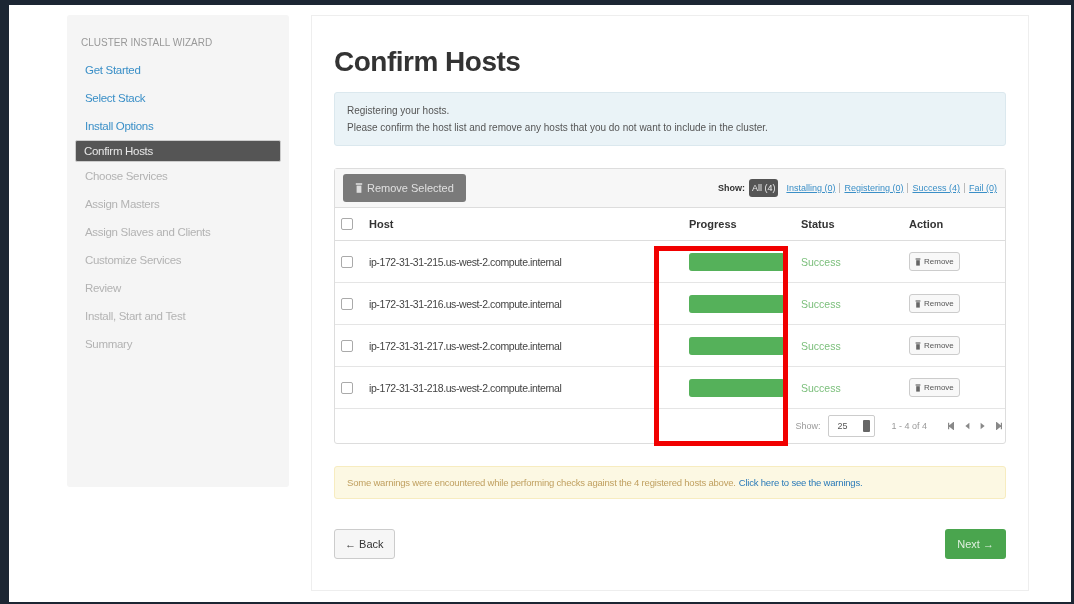  What do you see at coordinates (541, 482) in the screenshot?
I see `warning-text: Some warnings were encountered while performing checks against the 4 registered hosts above.` at bounding box center [541, 482].